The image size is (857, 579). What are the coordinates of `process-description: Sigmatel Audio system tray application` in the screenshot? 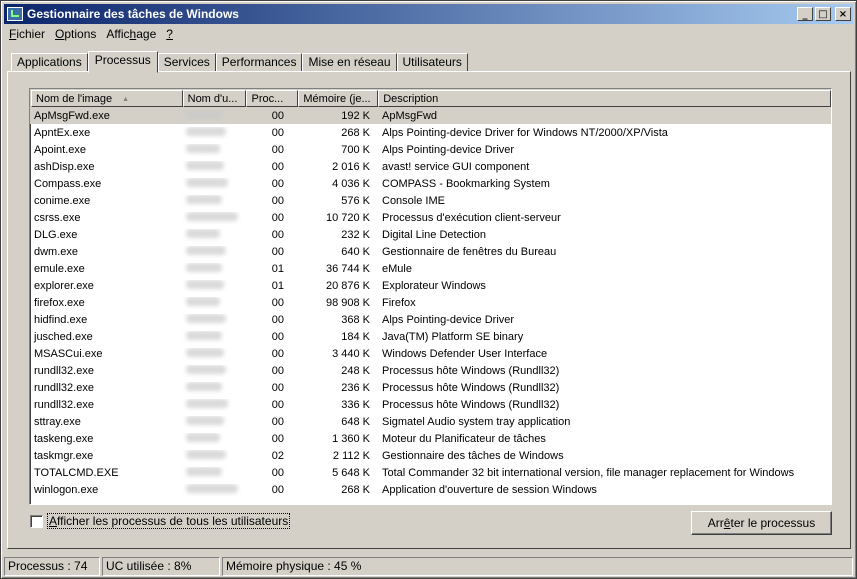 It's located at (476, 421).